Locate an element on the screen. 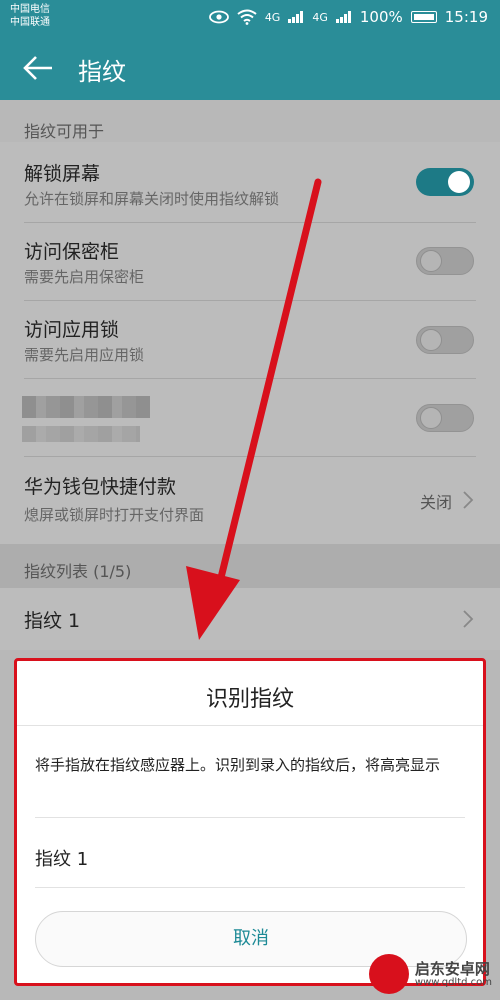 The width and height of the screenshot is (500, 1000). status-bar: 中国电信 中国联通 4G 4G 100% 15:19 is located at coordinates (250, 18).